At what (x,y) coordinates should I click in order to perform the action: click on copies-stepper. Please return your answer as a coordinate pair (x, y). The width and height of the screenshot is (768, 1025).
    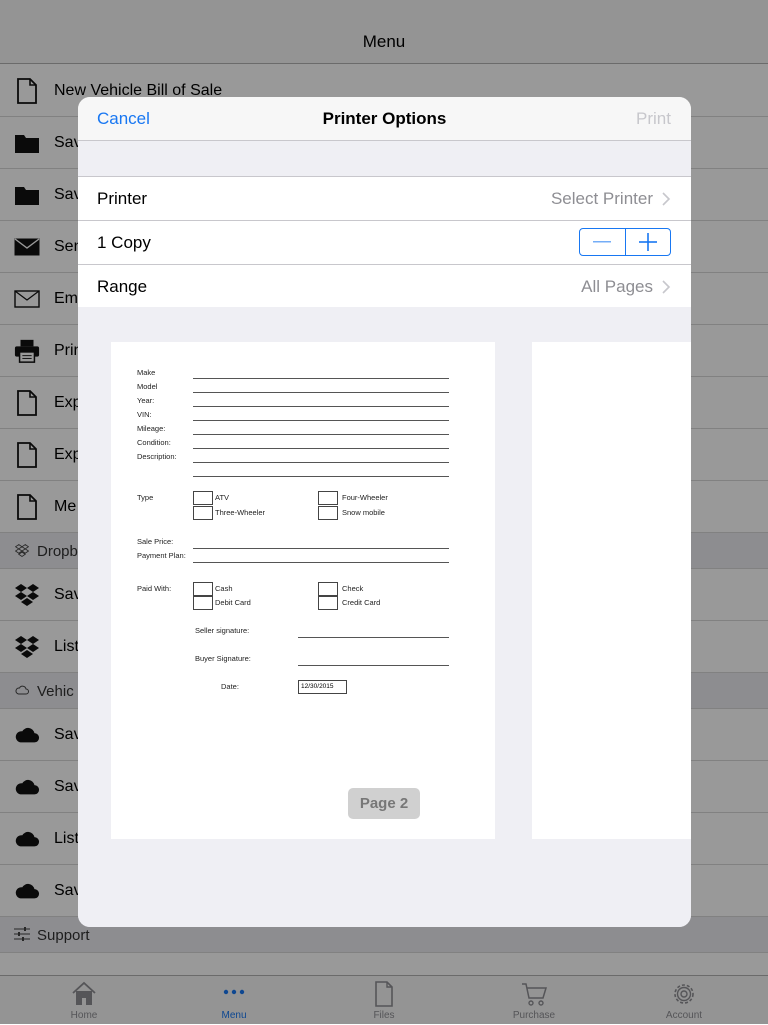
    Looking at the image, I should click on (625, 242).